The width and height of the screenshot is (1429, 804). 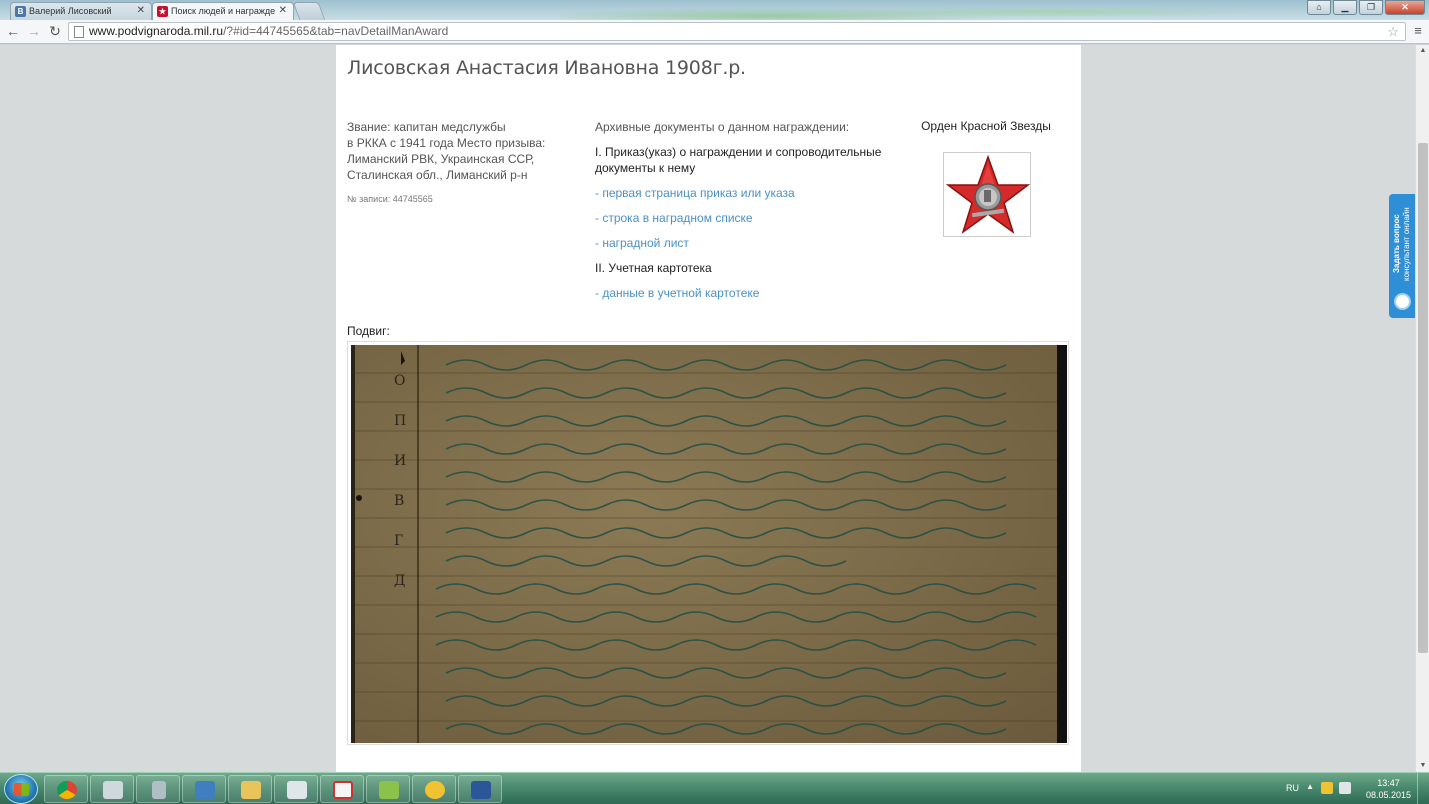 I want to click on minimize-icon: ▁, so click(x=1345, y=7).